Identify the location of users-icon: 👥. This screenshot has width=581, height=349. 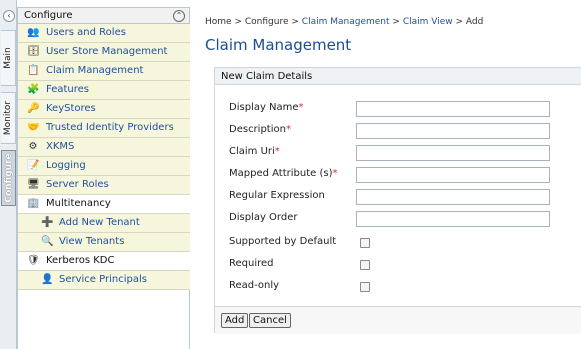
(33, 32).